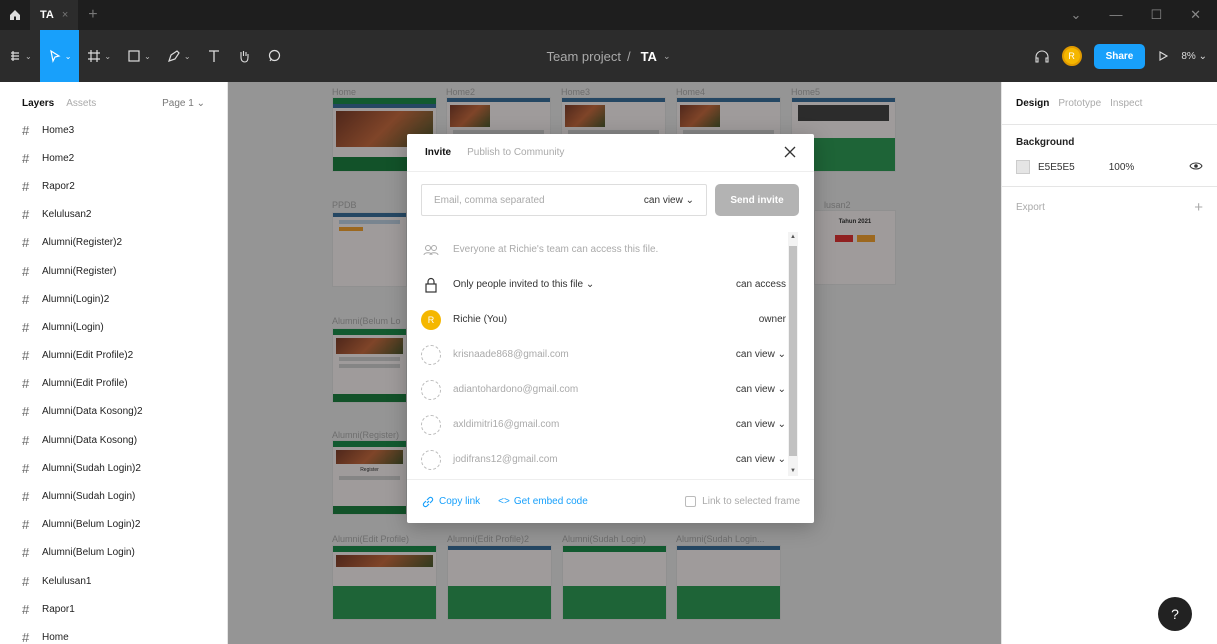 The image size is (1217, 644). Describe the element at coordinates (1198, 207) in the screenshot. I see `add-export-button: +` at that location.